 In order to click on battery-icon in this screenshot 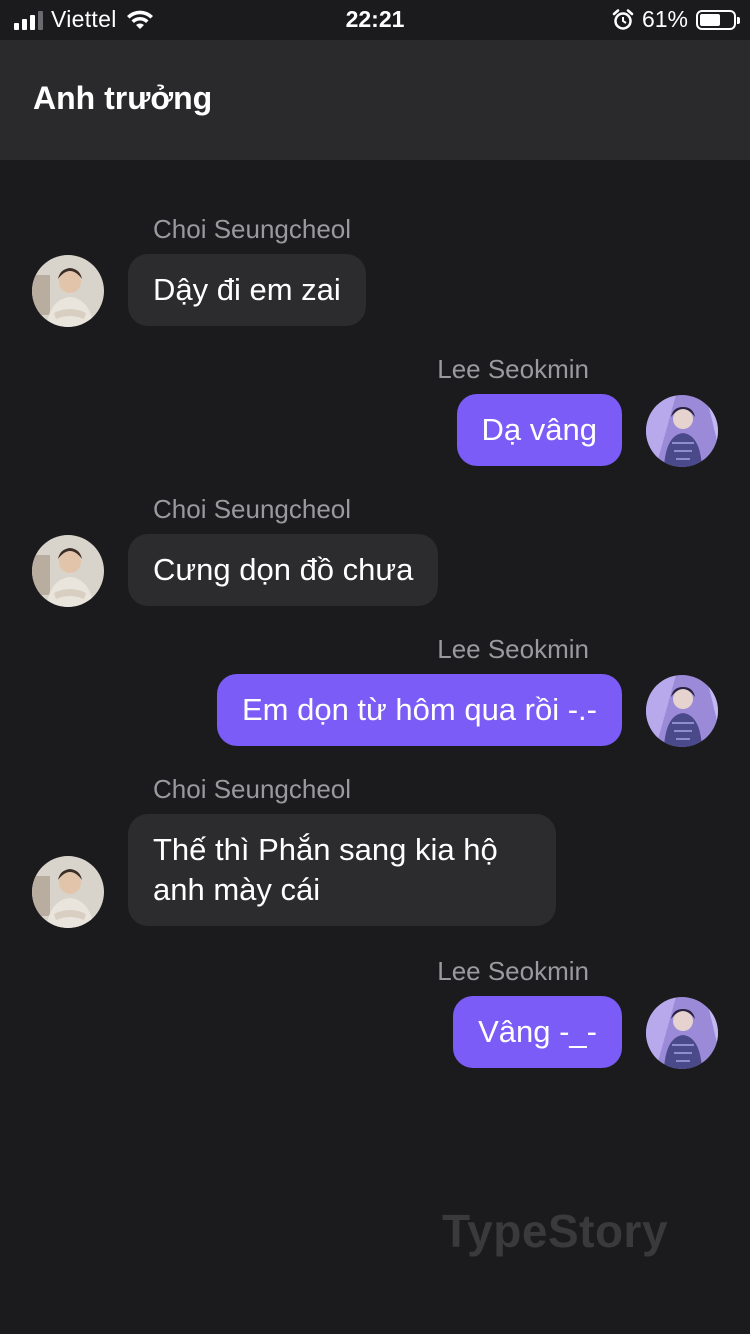, I will do `click(718, 19)`.